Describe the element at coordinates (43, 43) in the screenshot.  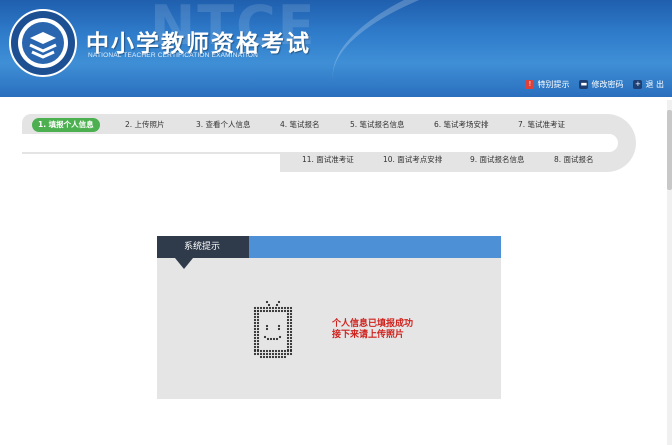
I see `exam-logo-icon` at that location.